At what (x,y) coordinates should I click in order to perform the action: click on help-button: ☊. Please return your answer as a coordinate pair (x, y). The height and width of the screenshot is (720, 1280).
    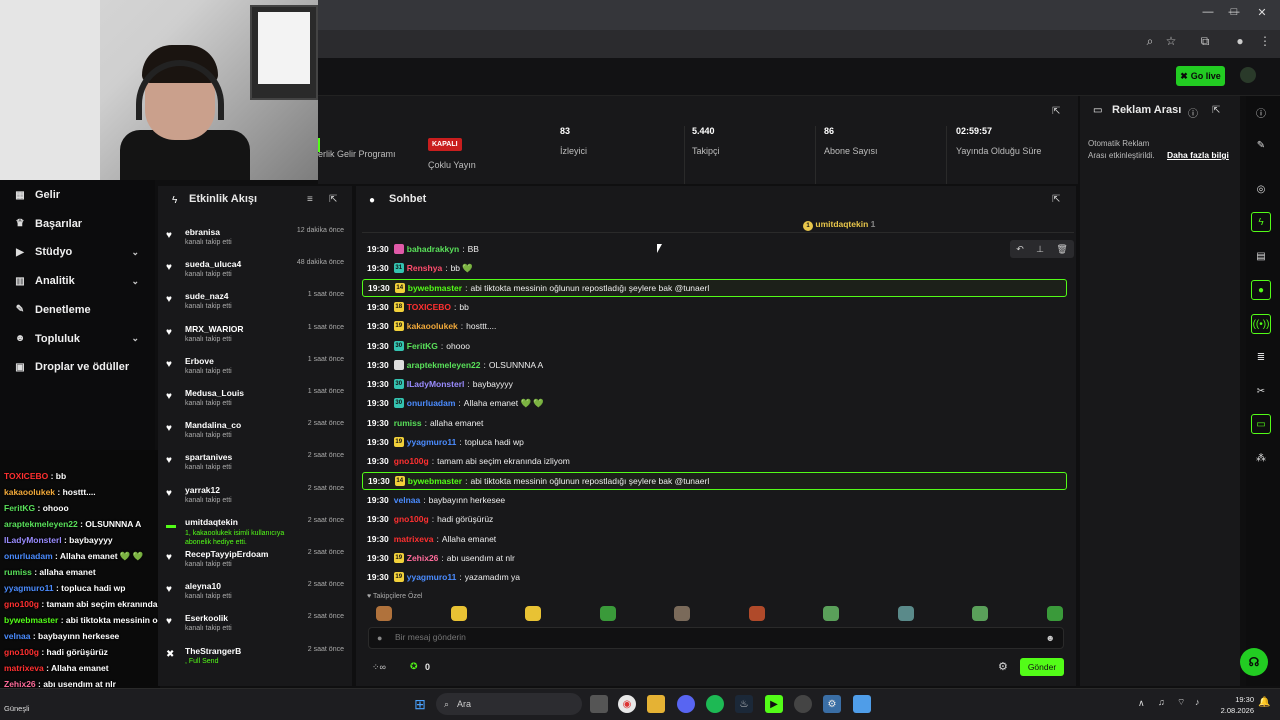
    Looking at the image, I should click on (1254, 662).